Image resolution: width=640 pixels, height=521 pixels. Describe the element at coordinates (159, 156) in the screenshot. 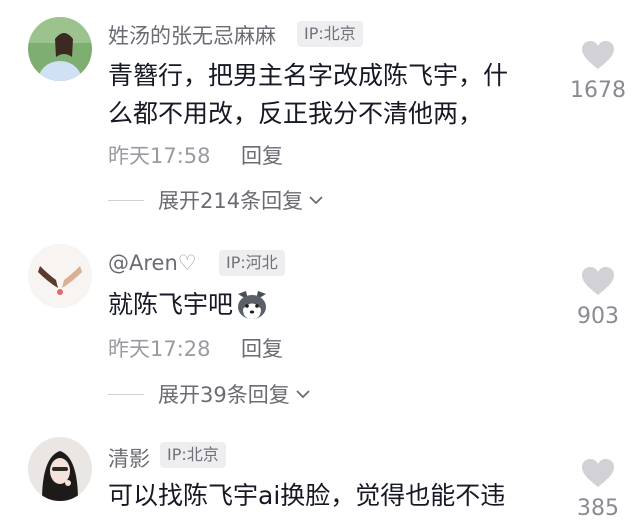

I see `comment-time: 昨天17:58` at that location.